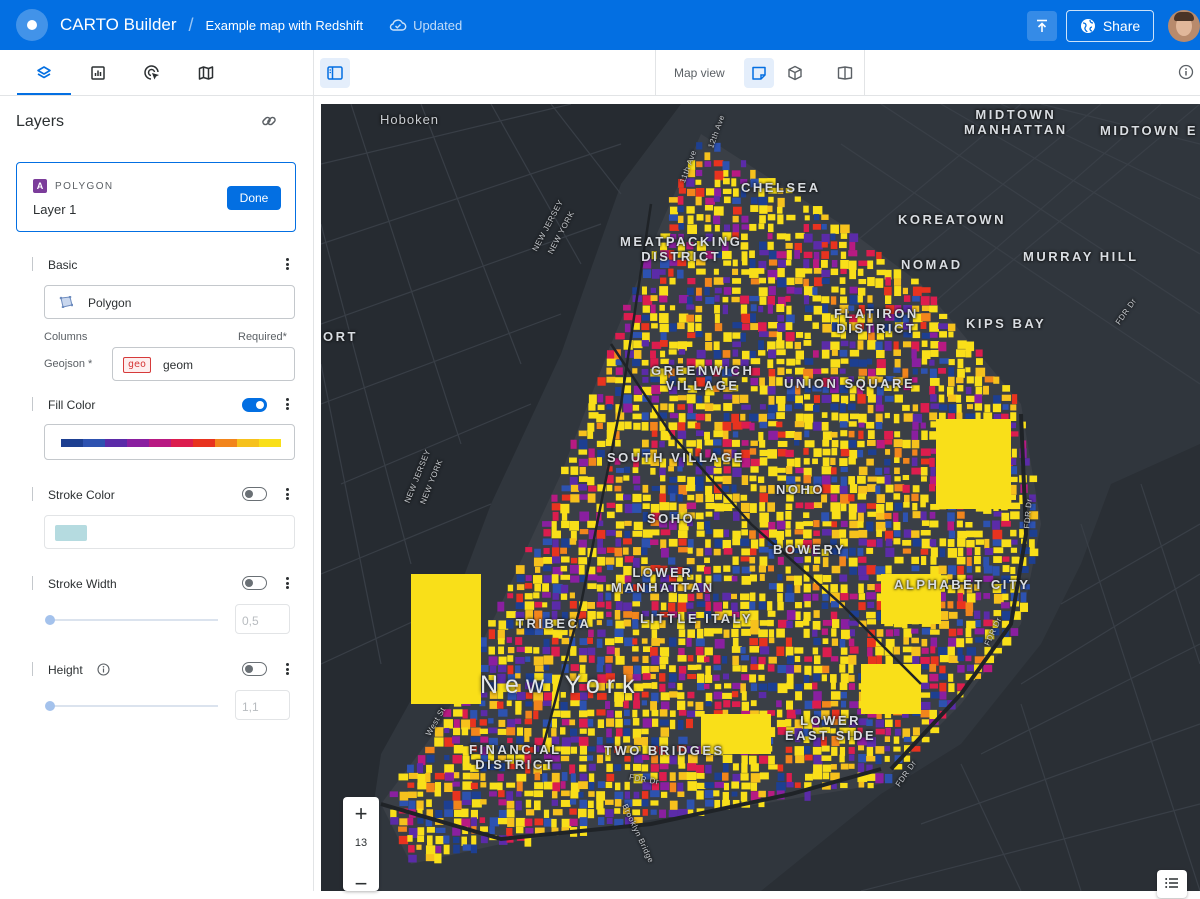 Image resolution: width=1200 pixels, height=899 pixels. I want to click on layer-letter-badge: A, so click(40, 186).